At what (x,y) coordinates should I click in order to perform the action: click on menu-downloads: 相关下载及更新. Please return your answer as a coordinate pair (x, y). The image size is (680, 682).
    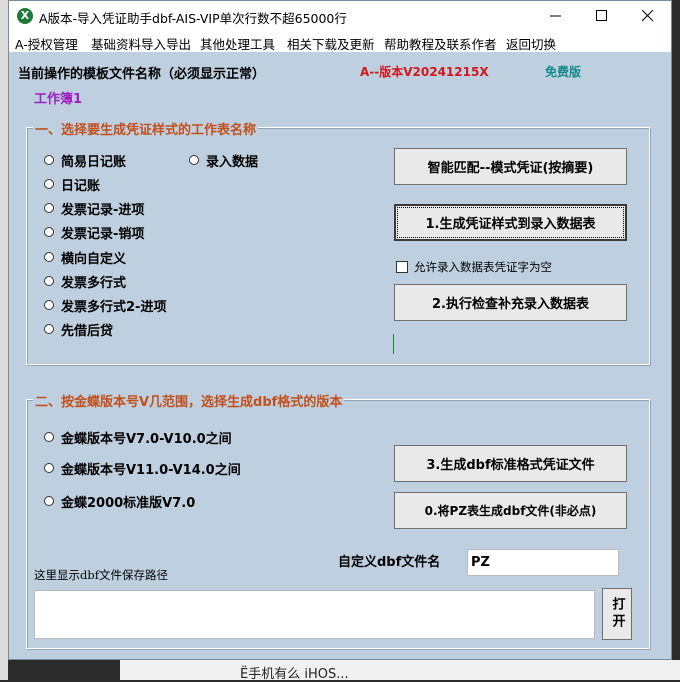
    Looking at the image, I should click on (331, 43).